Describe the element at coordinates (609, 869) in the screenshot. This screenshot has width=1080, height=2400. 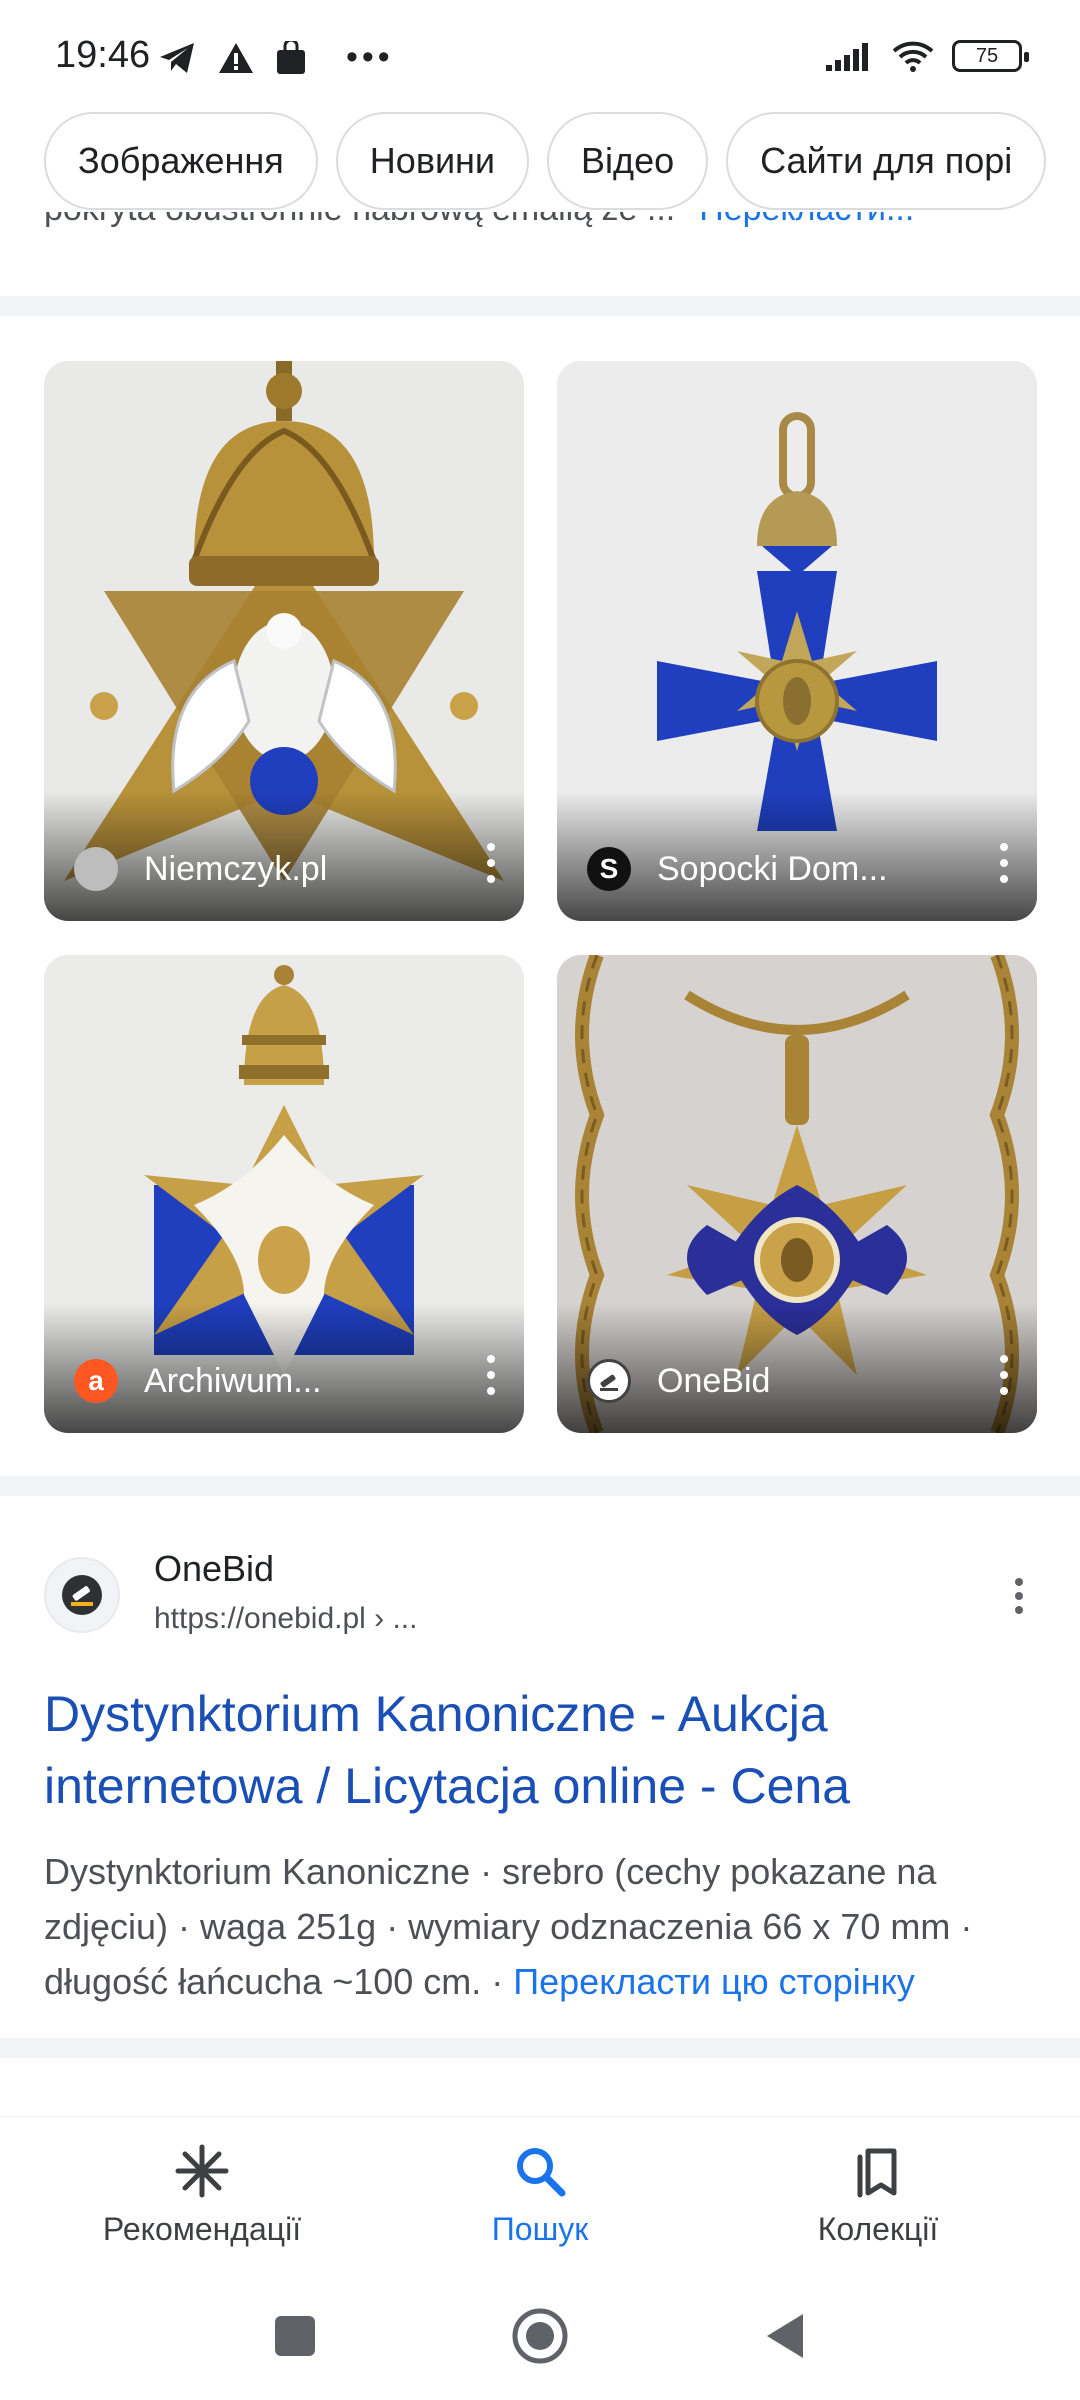
I see `sopocki-favicon-icon: S` at that location.